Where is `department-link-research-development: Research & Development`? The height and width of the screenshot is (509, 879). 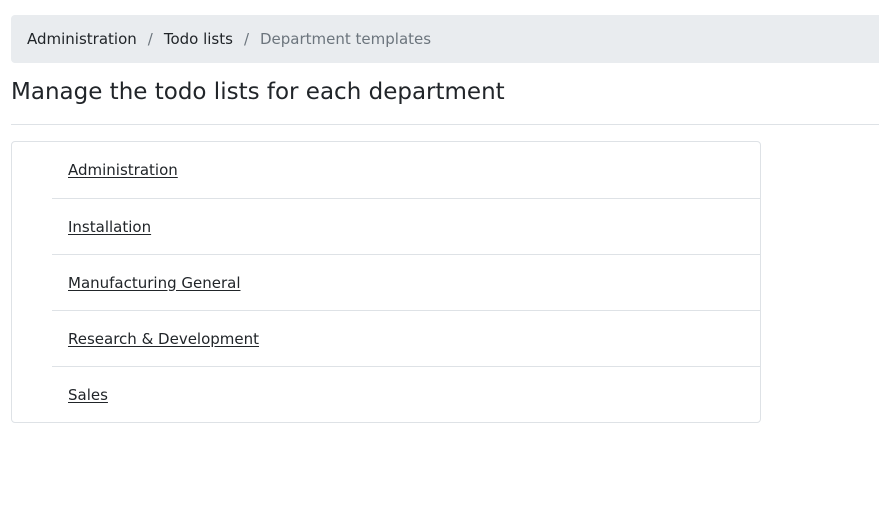
department-link-research-development: Research & Development is located at coordinates (163, 339).